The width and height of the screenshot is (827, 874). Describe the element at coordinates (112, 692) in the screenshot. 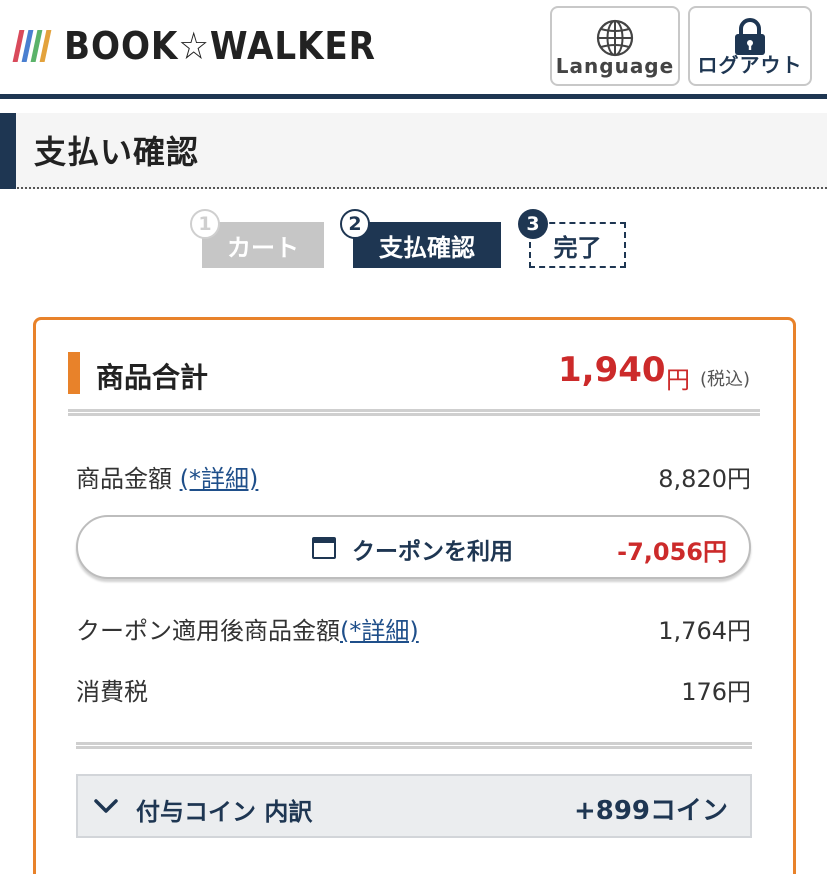

I see `tax-label: 消費税` at that location.